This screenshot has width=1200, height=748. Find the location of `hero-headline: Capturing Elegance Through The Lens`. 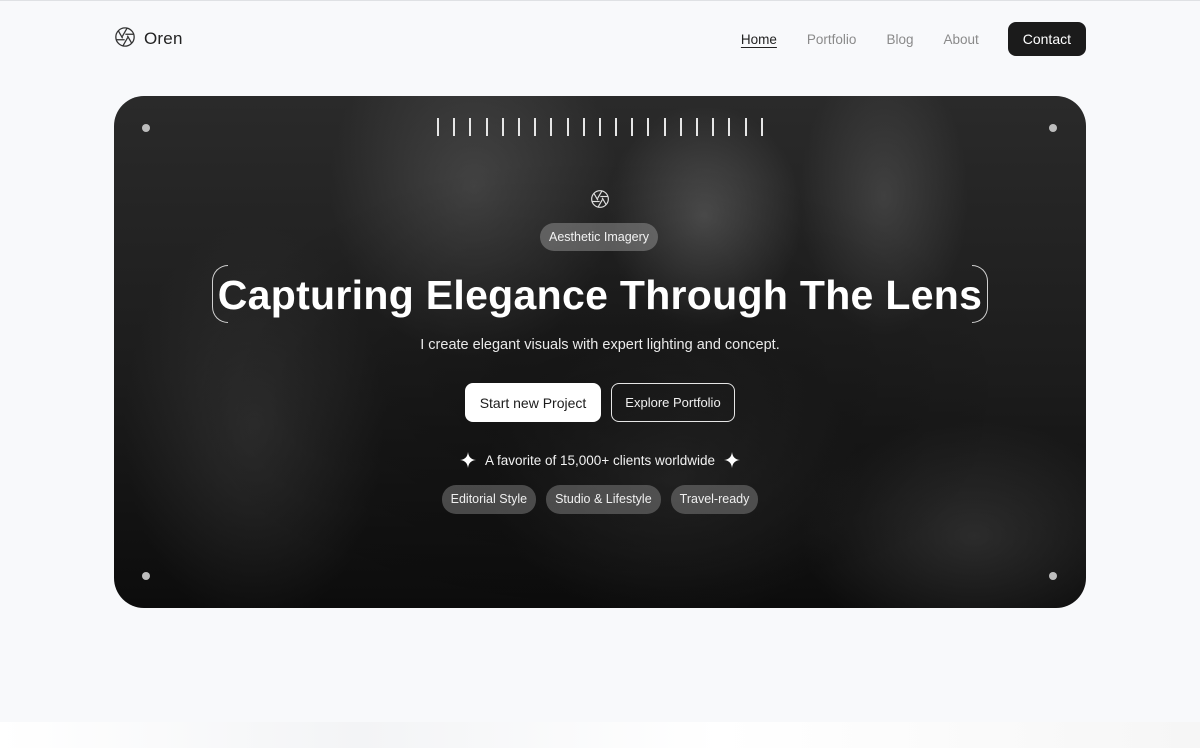

hero-headline: Capturing Elegance Through The Lens is located at coordinates (600, 295).